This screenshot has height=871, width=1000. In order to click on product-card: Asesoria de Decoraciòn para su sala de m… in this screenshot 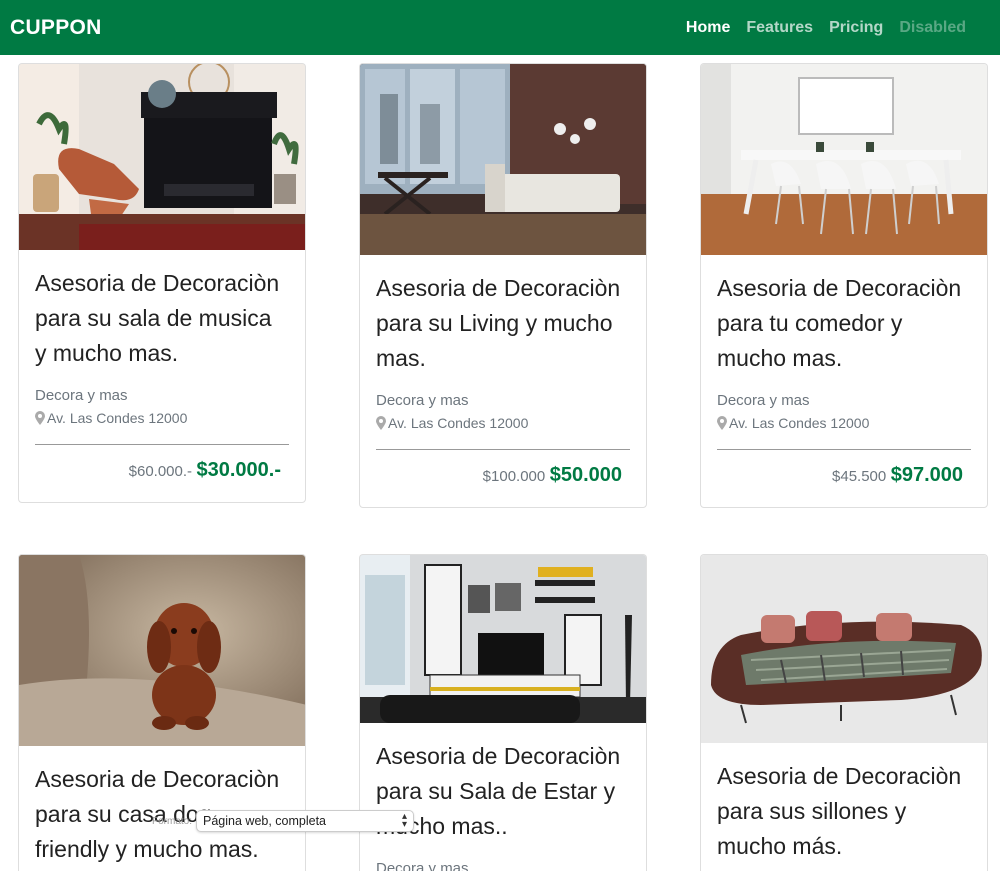, I will do `click(162, 283)`.